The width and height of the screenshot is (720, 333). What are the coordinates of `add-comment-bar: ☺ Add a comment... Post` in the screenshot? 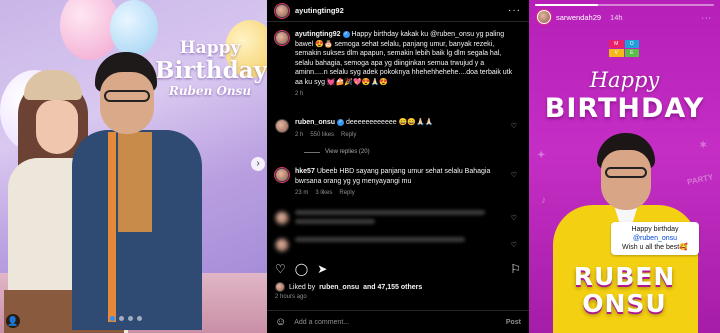 It's located at (398, 321).